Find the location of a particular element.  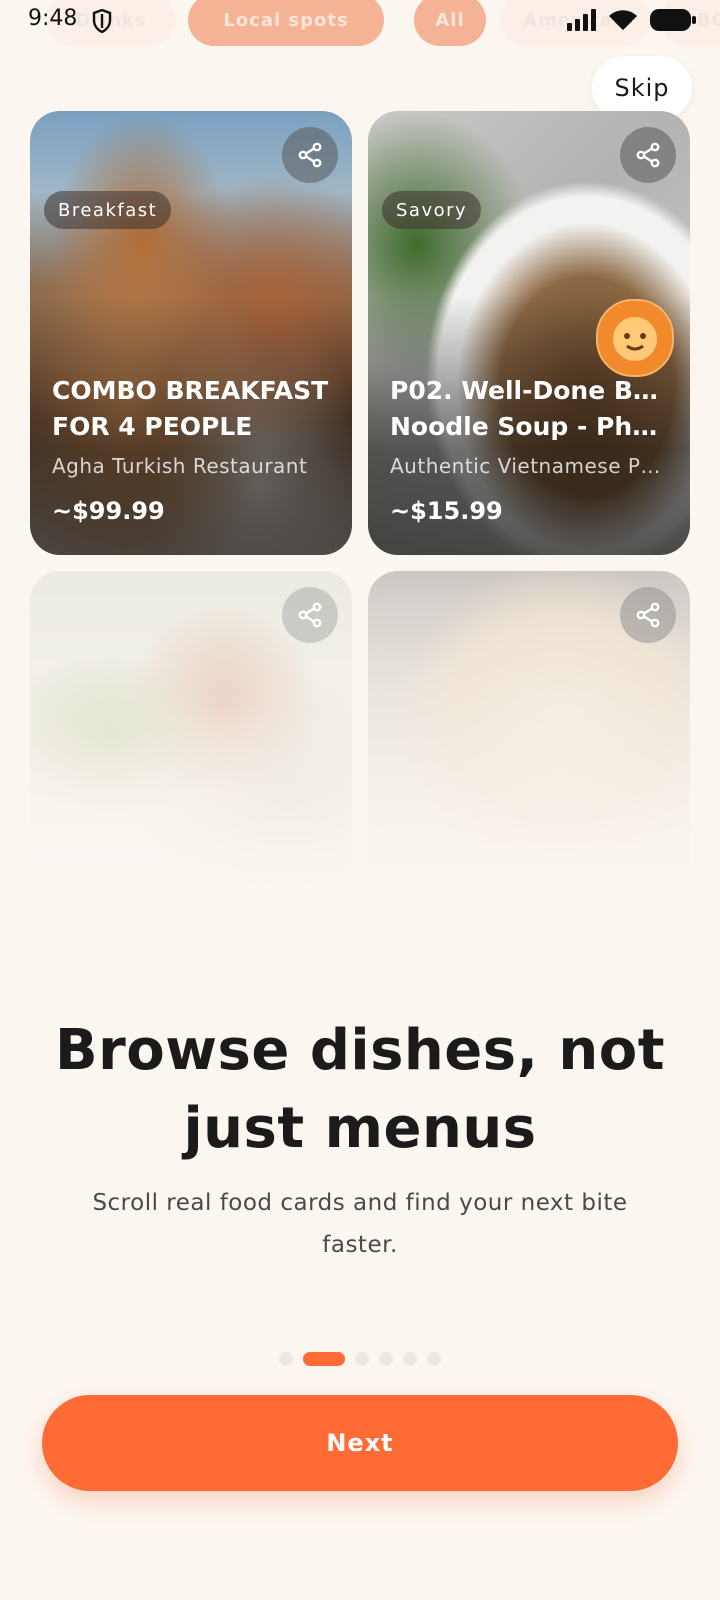

dish-card-bread is located at coordinates (529, 736).